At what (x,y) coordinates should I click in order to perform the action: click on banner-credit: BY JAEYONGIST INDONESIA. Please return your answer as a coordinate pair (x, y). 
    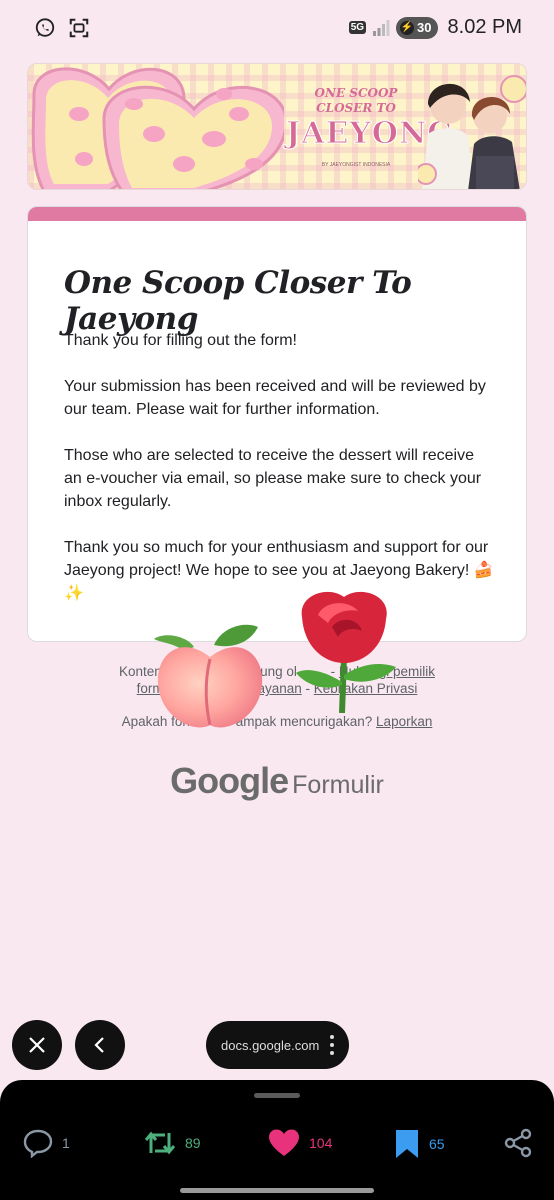
    Looking at the image, I should click on (356, 165).